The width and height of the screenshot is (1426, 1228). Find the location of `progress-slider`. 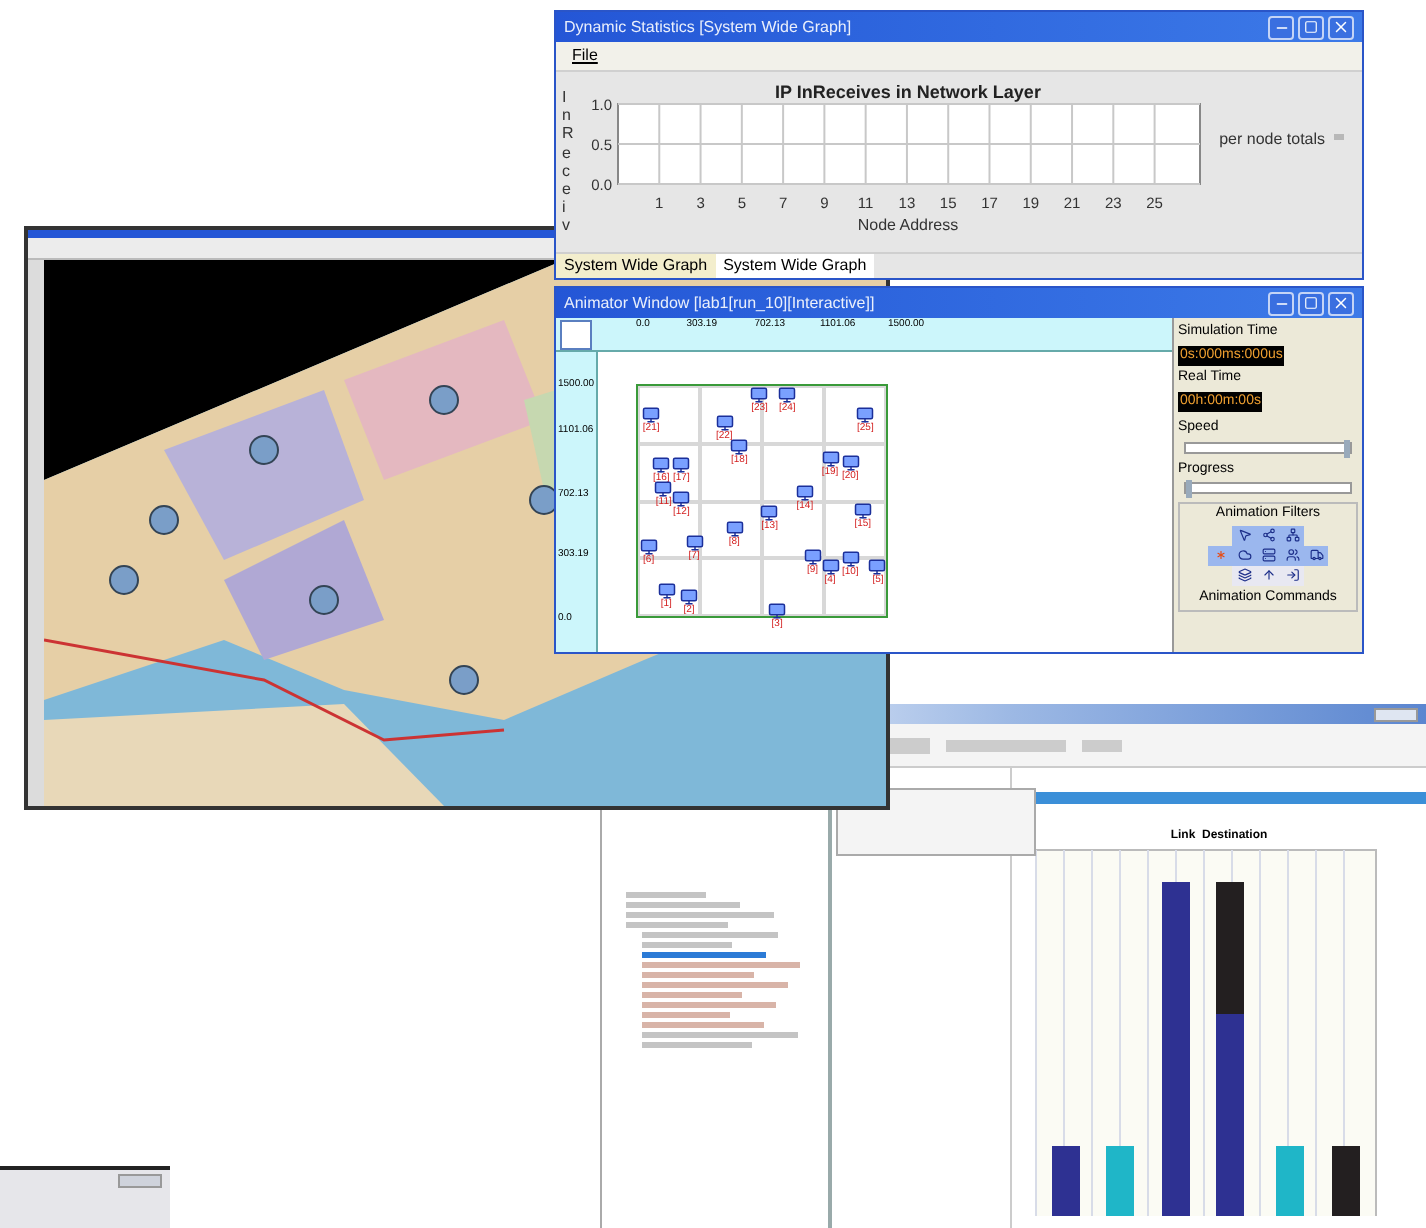

progress-slider is located at coordinates (1268, 488).